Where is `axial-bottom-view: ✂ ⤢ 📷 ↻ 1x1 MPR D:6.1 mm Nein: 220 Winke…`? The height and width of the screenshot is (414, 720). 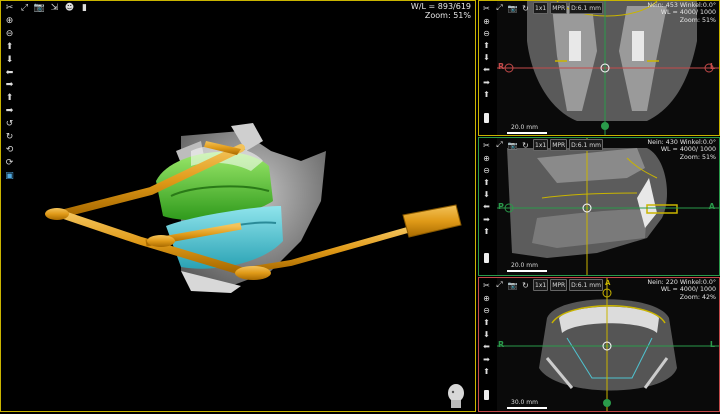 axial-bottom-view: ✂ ⤢ 📷 ↻ 1x1 MPR D:6.1 mm Nein: 220 Winke… is located at coordinates (599, 344).